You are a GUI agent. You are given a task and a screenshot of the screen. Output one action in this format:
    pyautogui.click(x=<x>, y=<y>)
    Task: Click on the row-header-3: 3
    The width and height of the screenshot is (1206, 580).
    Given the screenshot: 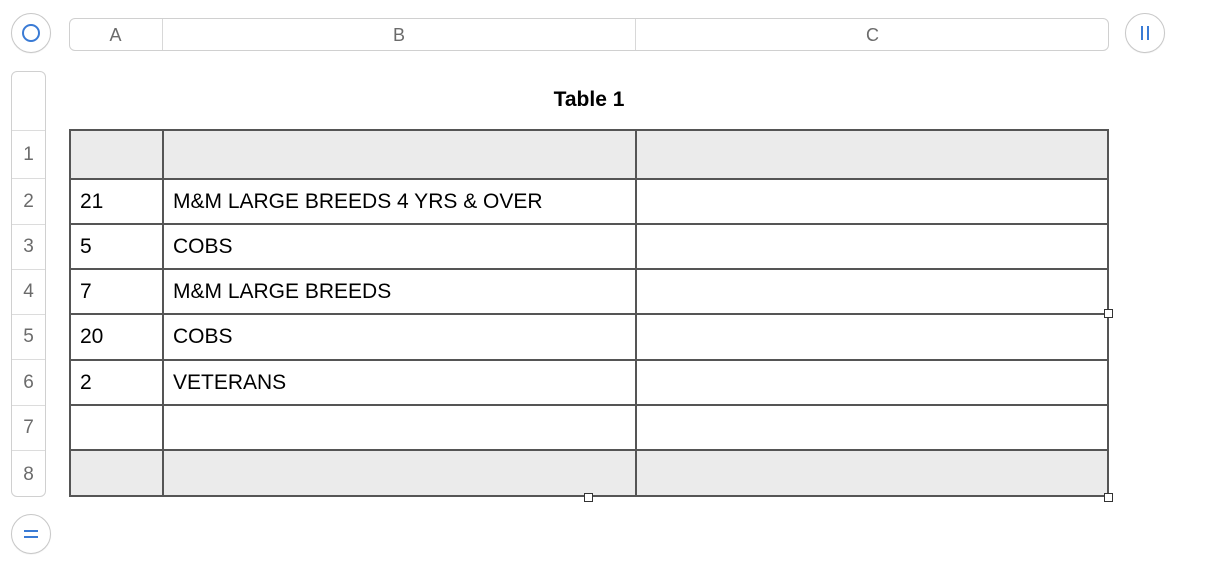 What is the action you would take?
    pyautogui.click(x=28, y=246)
    